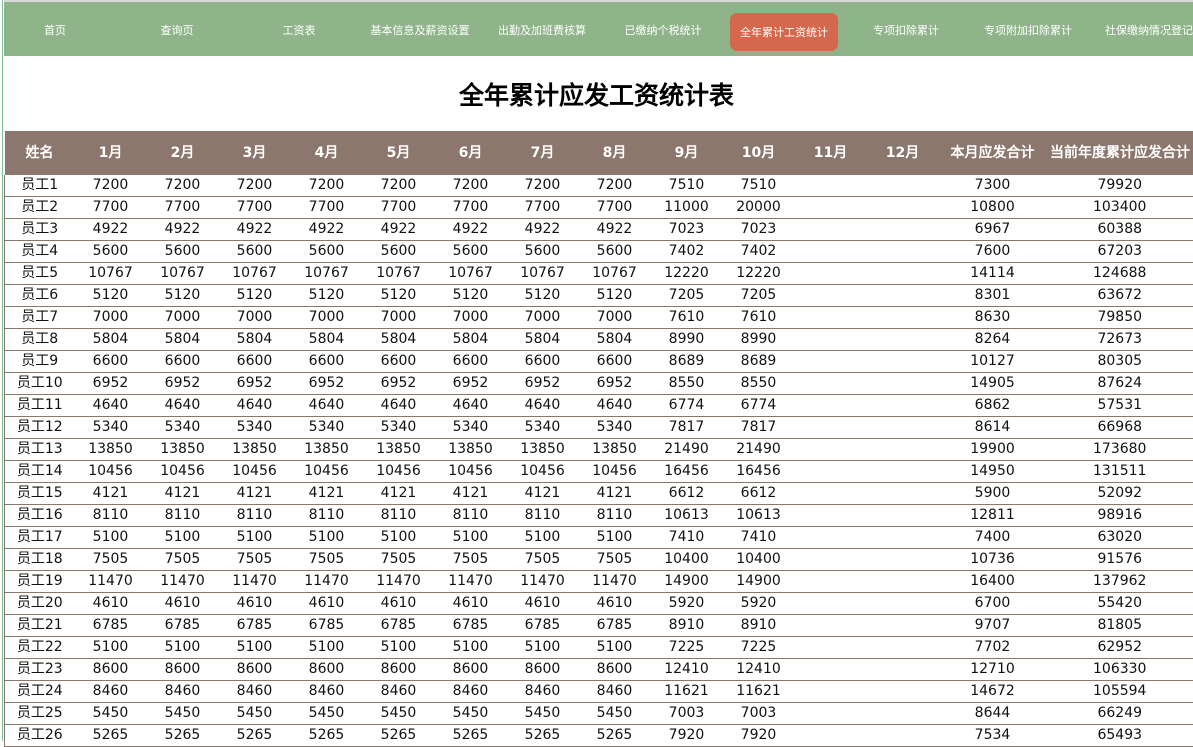  Describe the element at coordinates (1120, 516) in the screenshot. I see `salary-cell: 98916` at that location.